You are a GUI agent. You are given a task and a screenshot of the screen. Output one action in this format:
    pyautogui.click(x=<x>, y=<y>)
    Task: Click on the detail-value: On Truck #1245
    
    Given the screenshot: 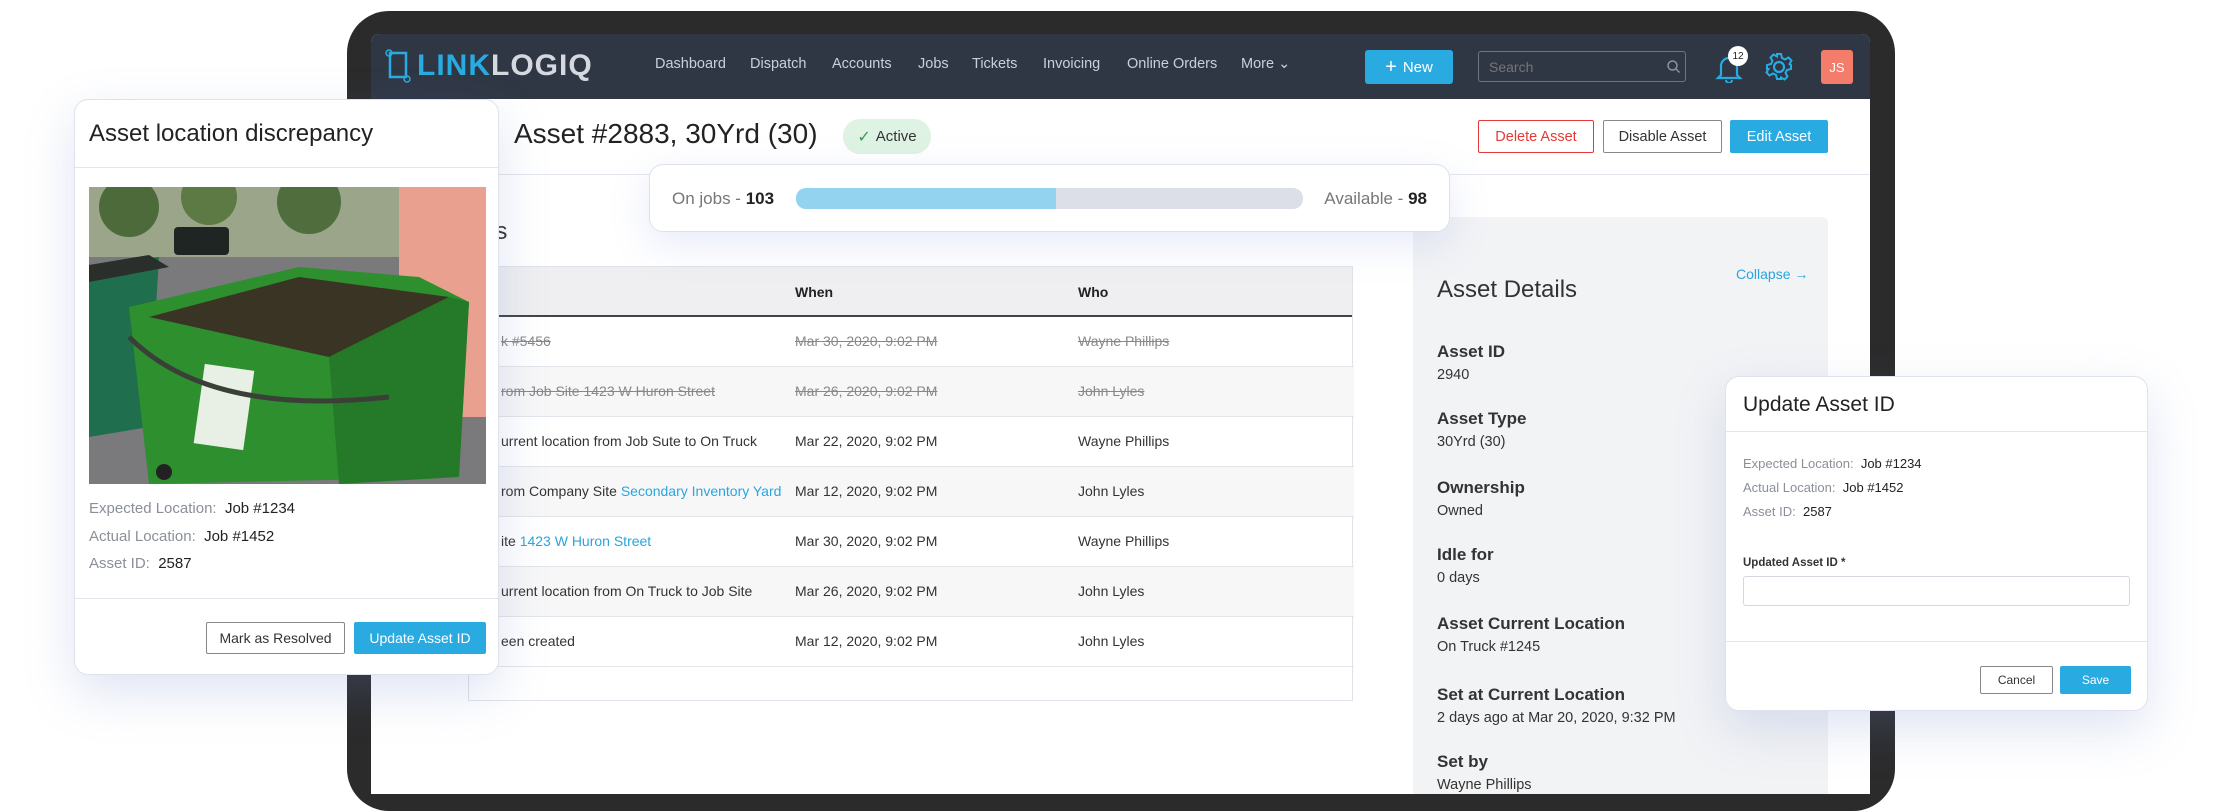 What is the action you would take?
    pyautogui.click(x=1488, y=647)
    